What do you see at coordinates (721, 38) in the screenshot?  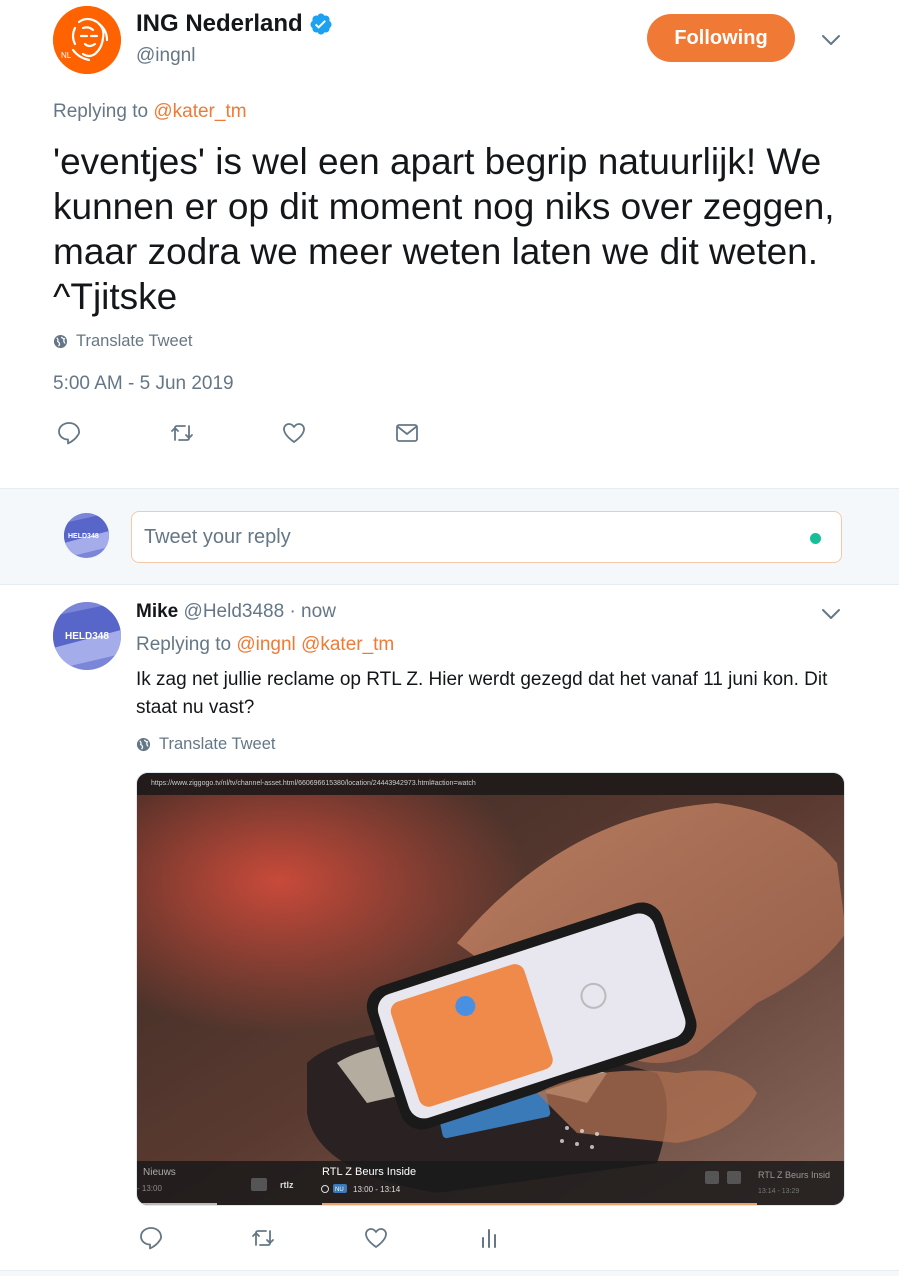 I see `following-button: Following` at bounding box center [721, 38].